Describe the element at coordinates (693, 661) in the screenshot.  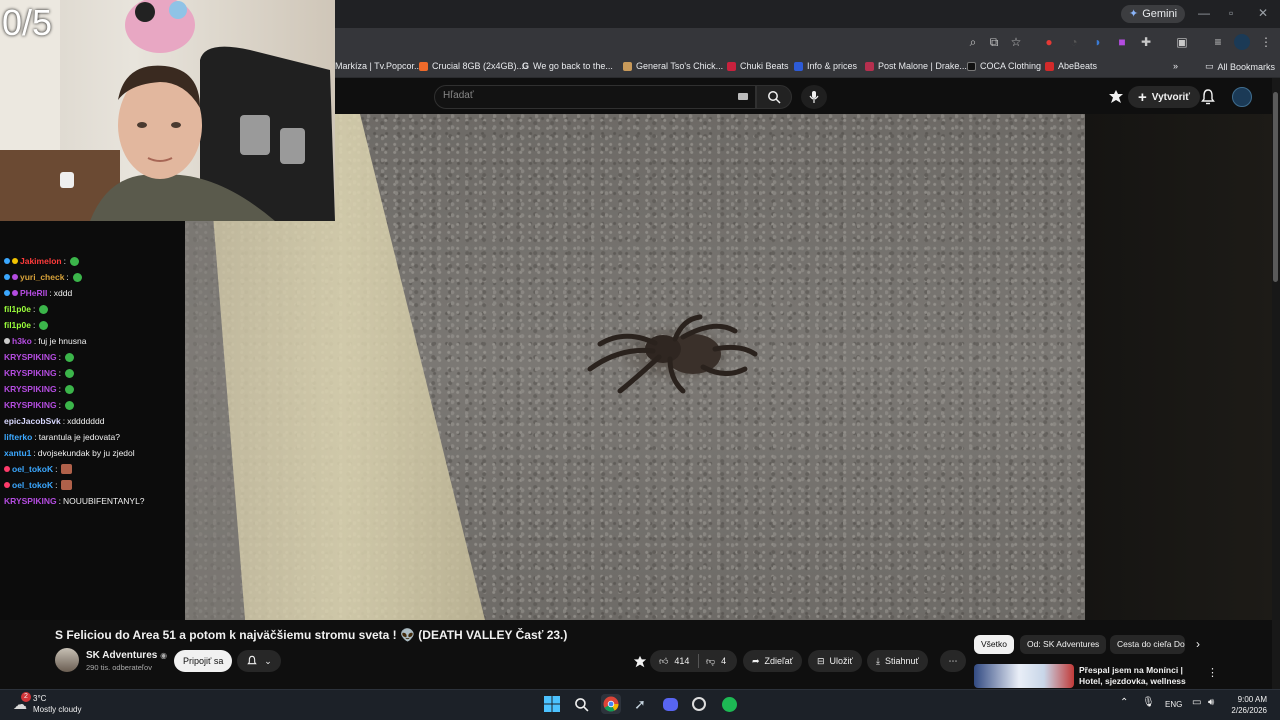
I see `like-dislike-group: 👍︎ 414 👎︎ 4` at that location.